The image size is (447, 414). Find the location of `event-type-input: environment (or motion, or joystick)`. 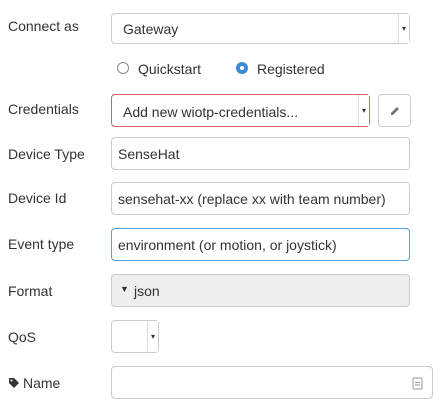

event-type-input: environment (or motion, or joystick) is located at coordinates (260, 244).